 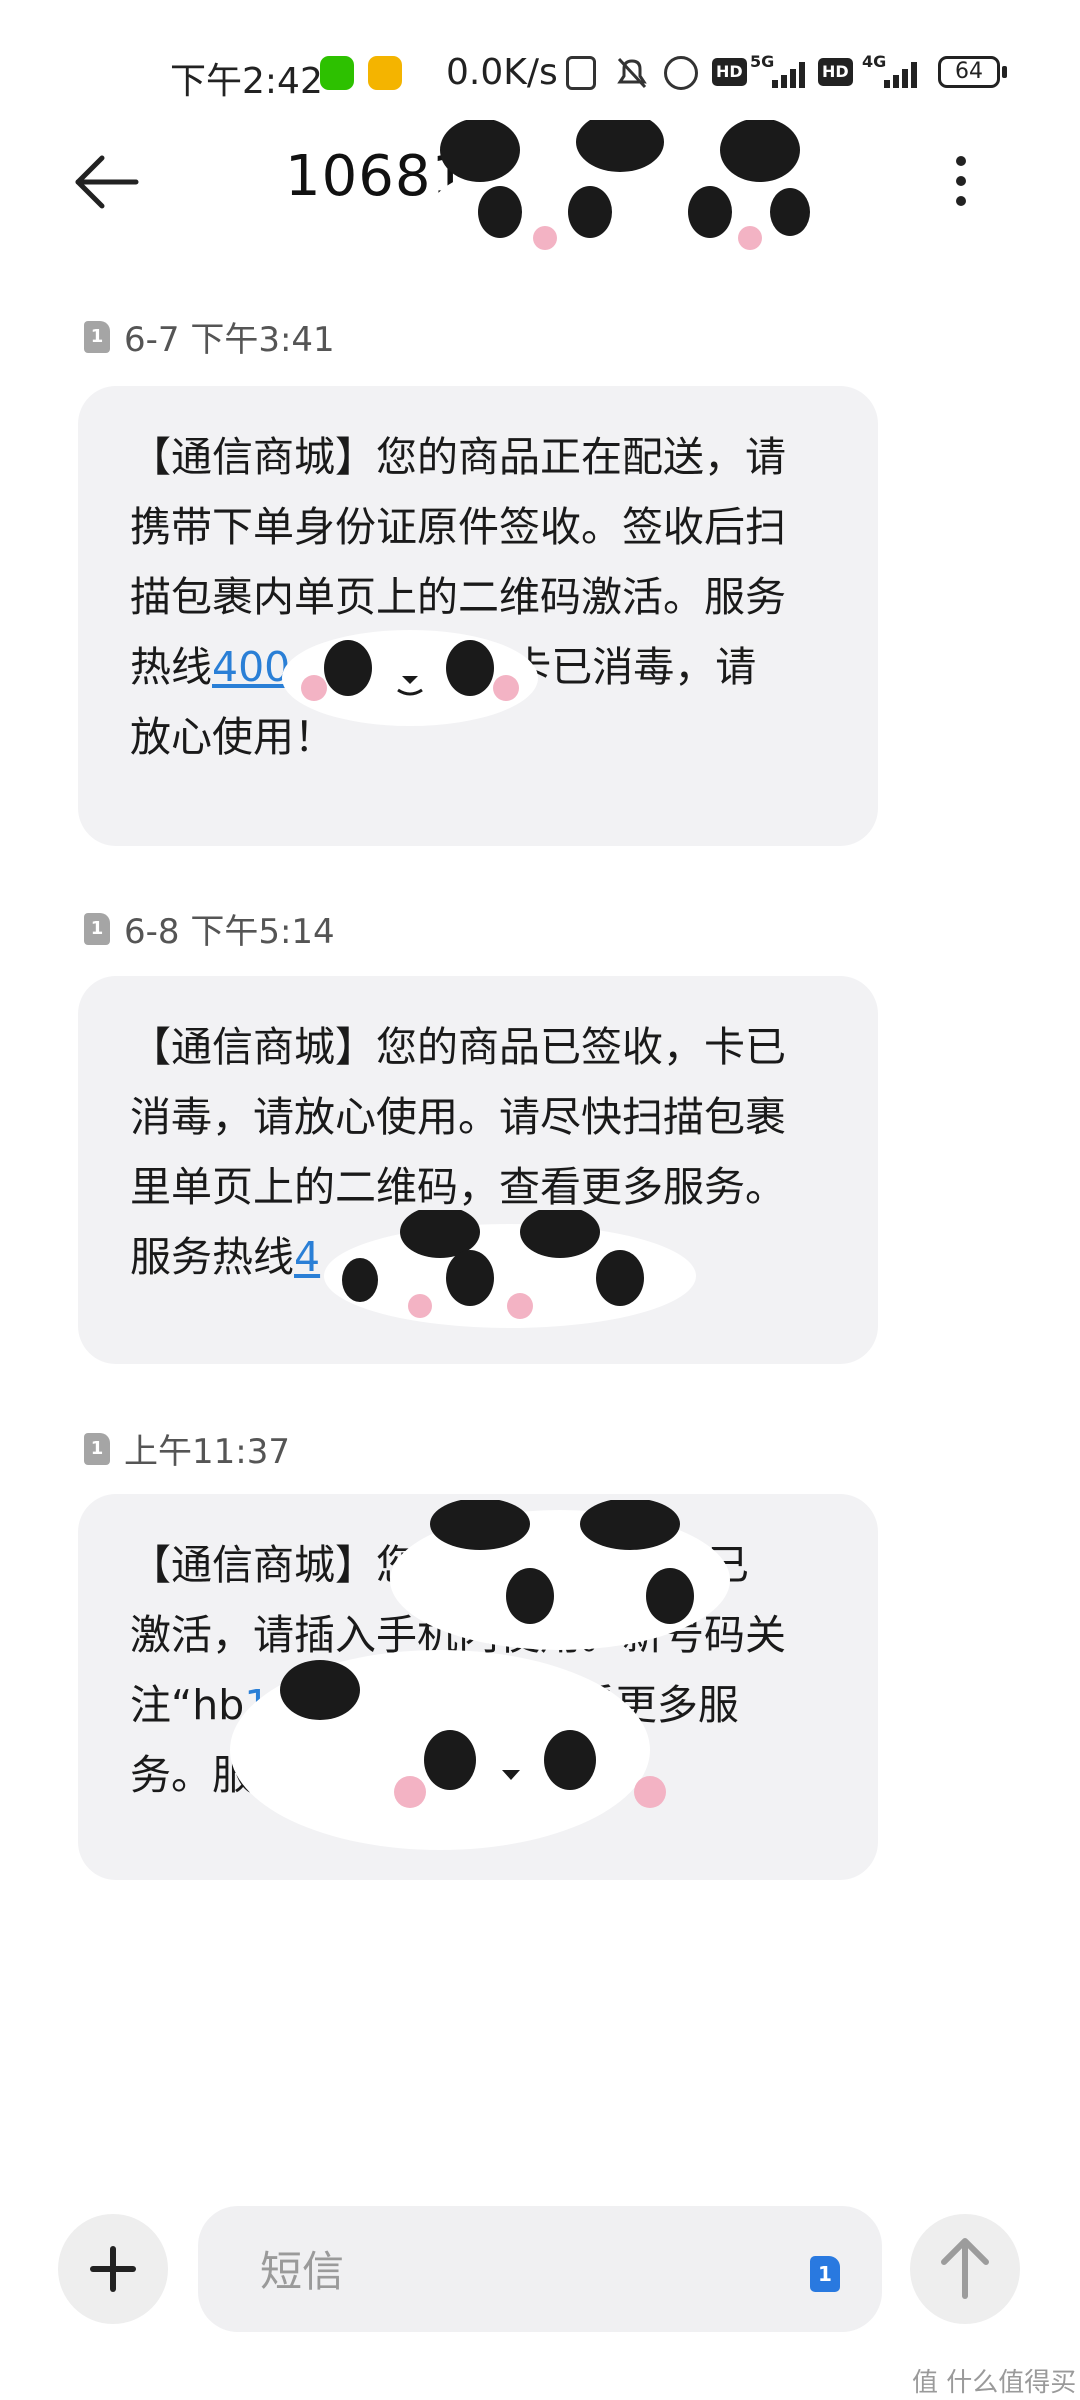 I want to click on message-line: 【通信商城】您的商品已签收，卡已, so click(x=458, y=1047).